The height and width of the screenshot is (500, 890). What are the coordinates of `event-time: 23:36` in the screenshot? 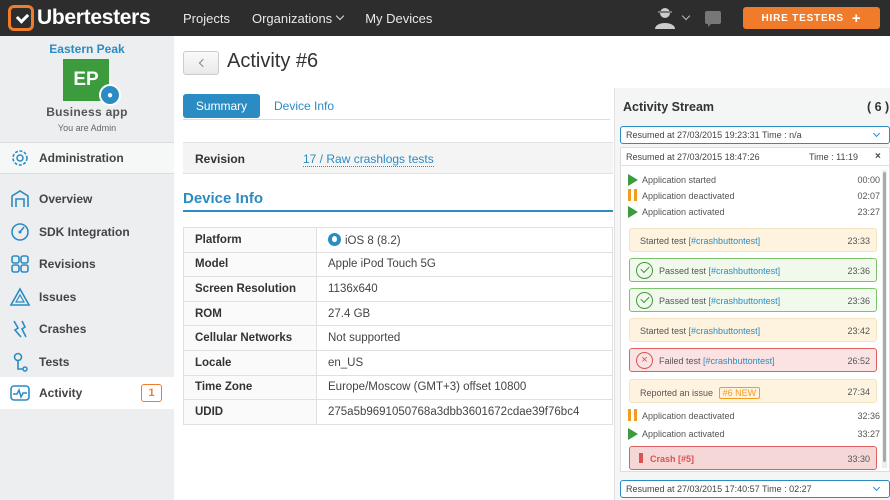 It's located at (858, 271).